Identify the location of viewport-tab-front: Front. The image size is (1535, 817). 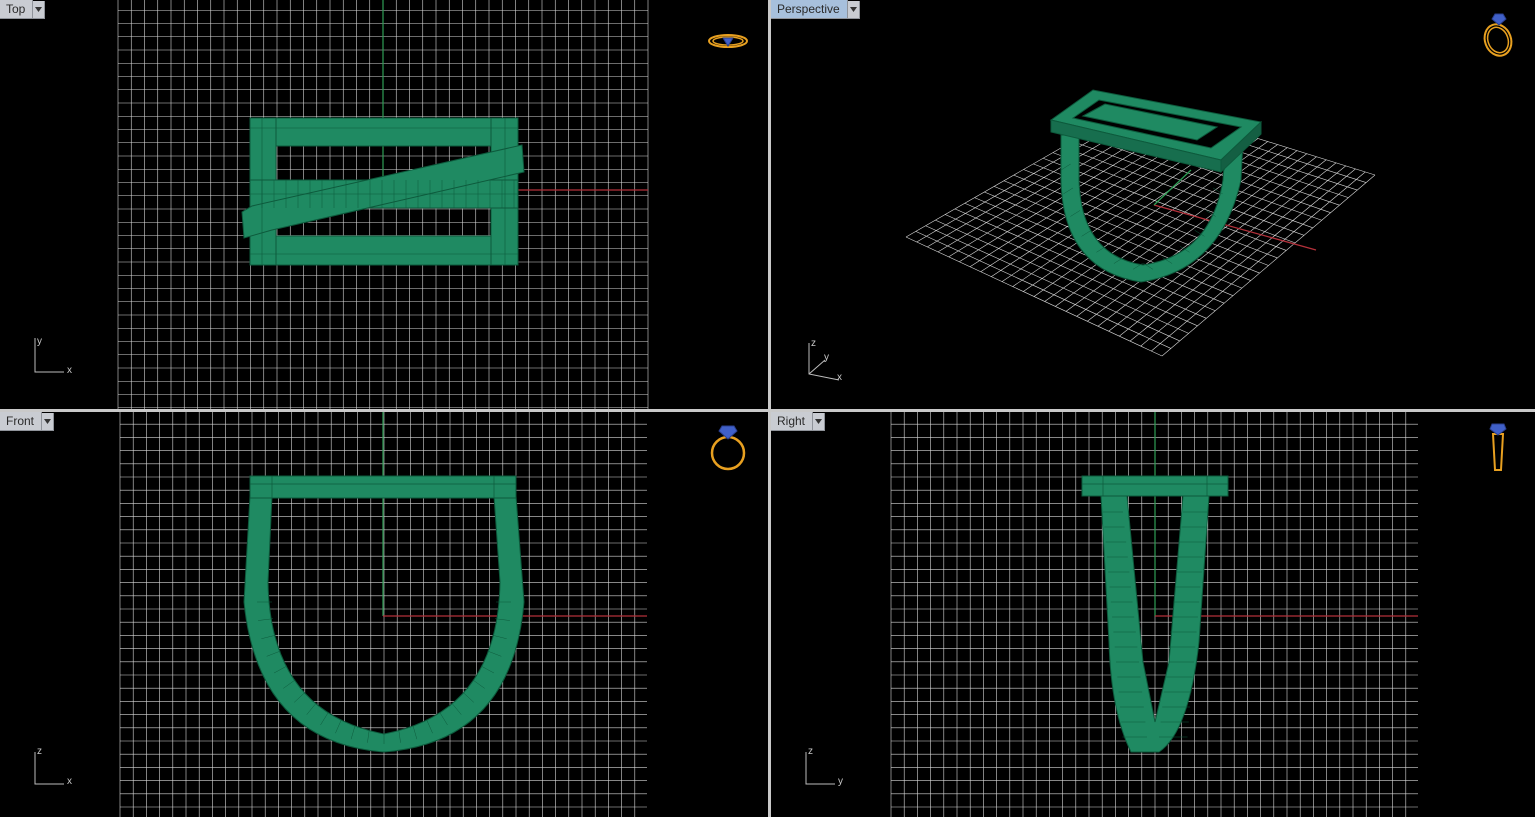
(27, 421).